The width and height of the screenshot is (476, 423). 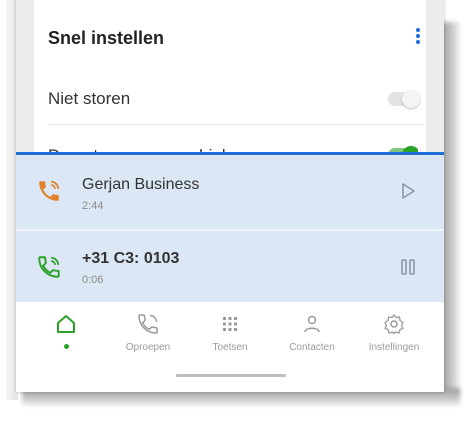 I want to click on home-indicator, so click(x=231, y=375).